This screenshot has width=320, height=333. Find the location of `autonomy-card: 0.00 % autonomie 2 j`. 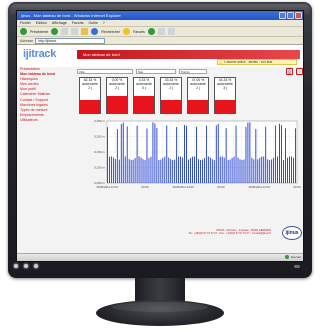

autonomy-card: 0.00 % autonomie 2 j is located at coordinates (117, 95).